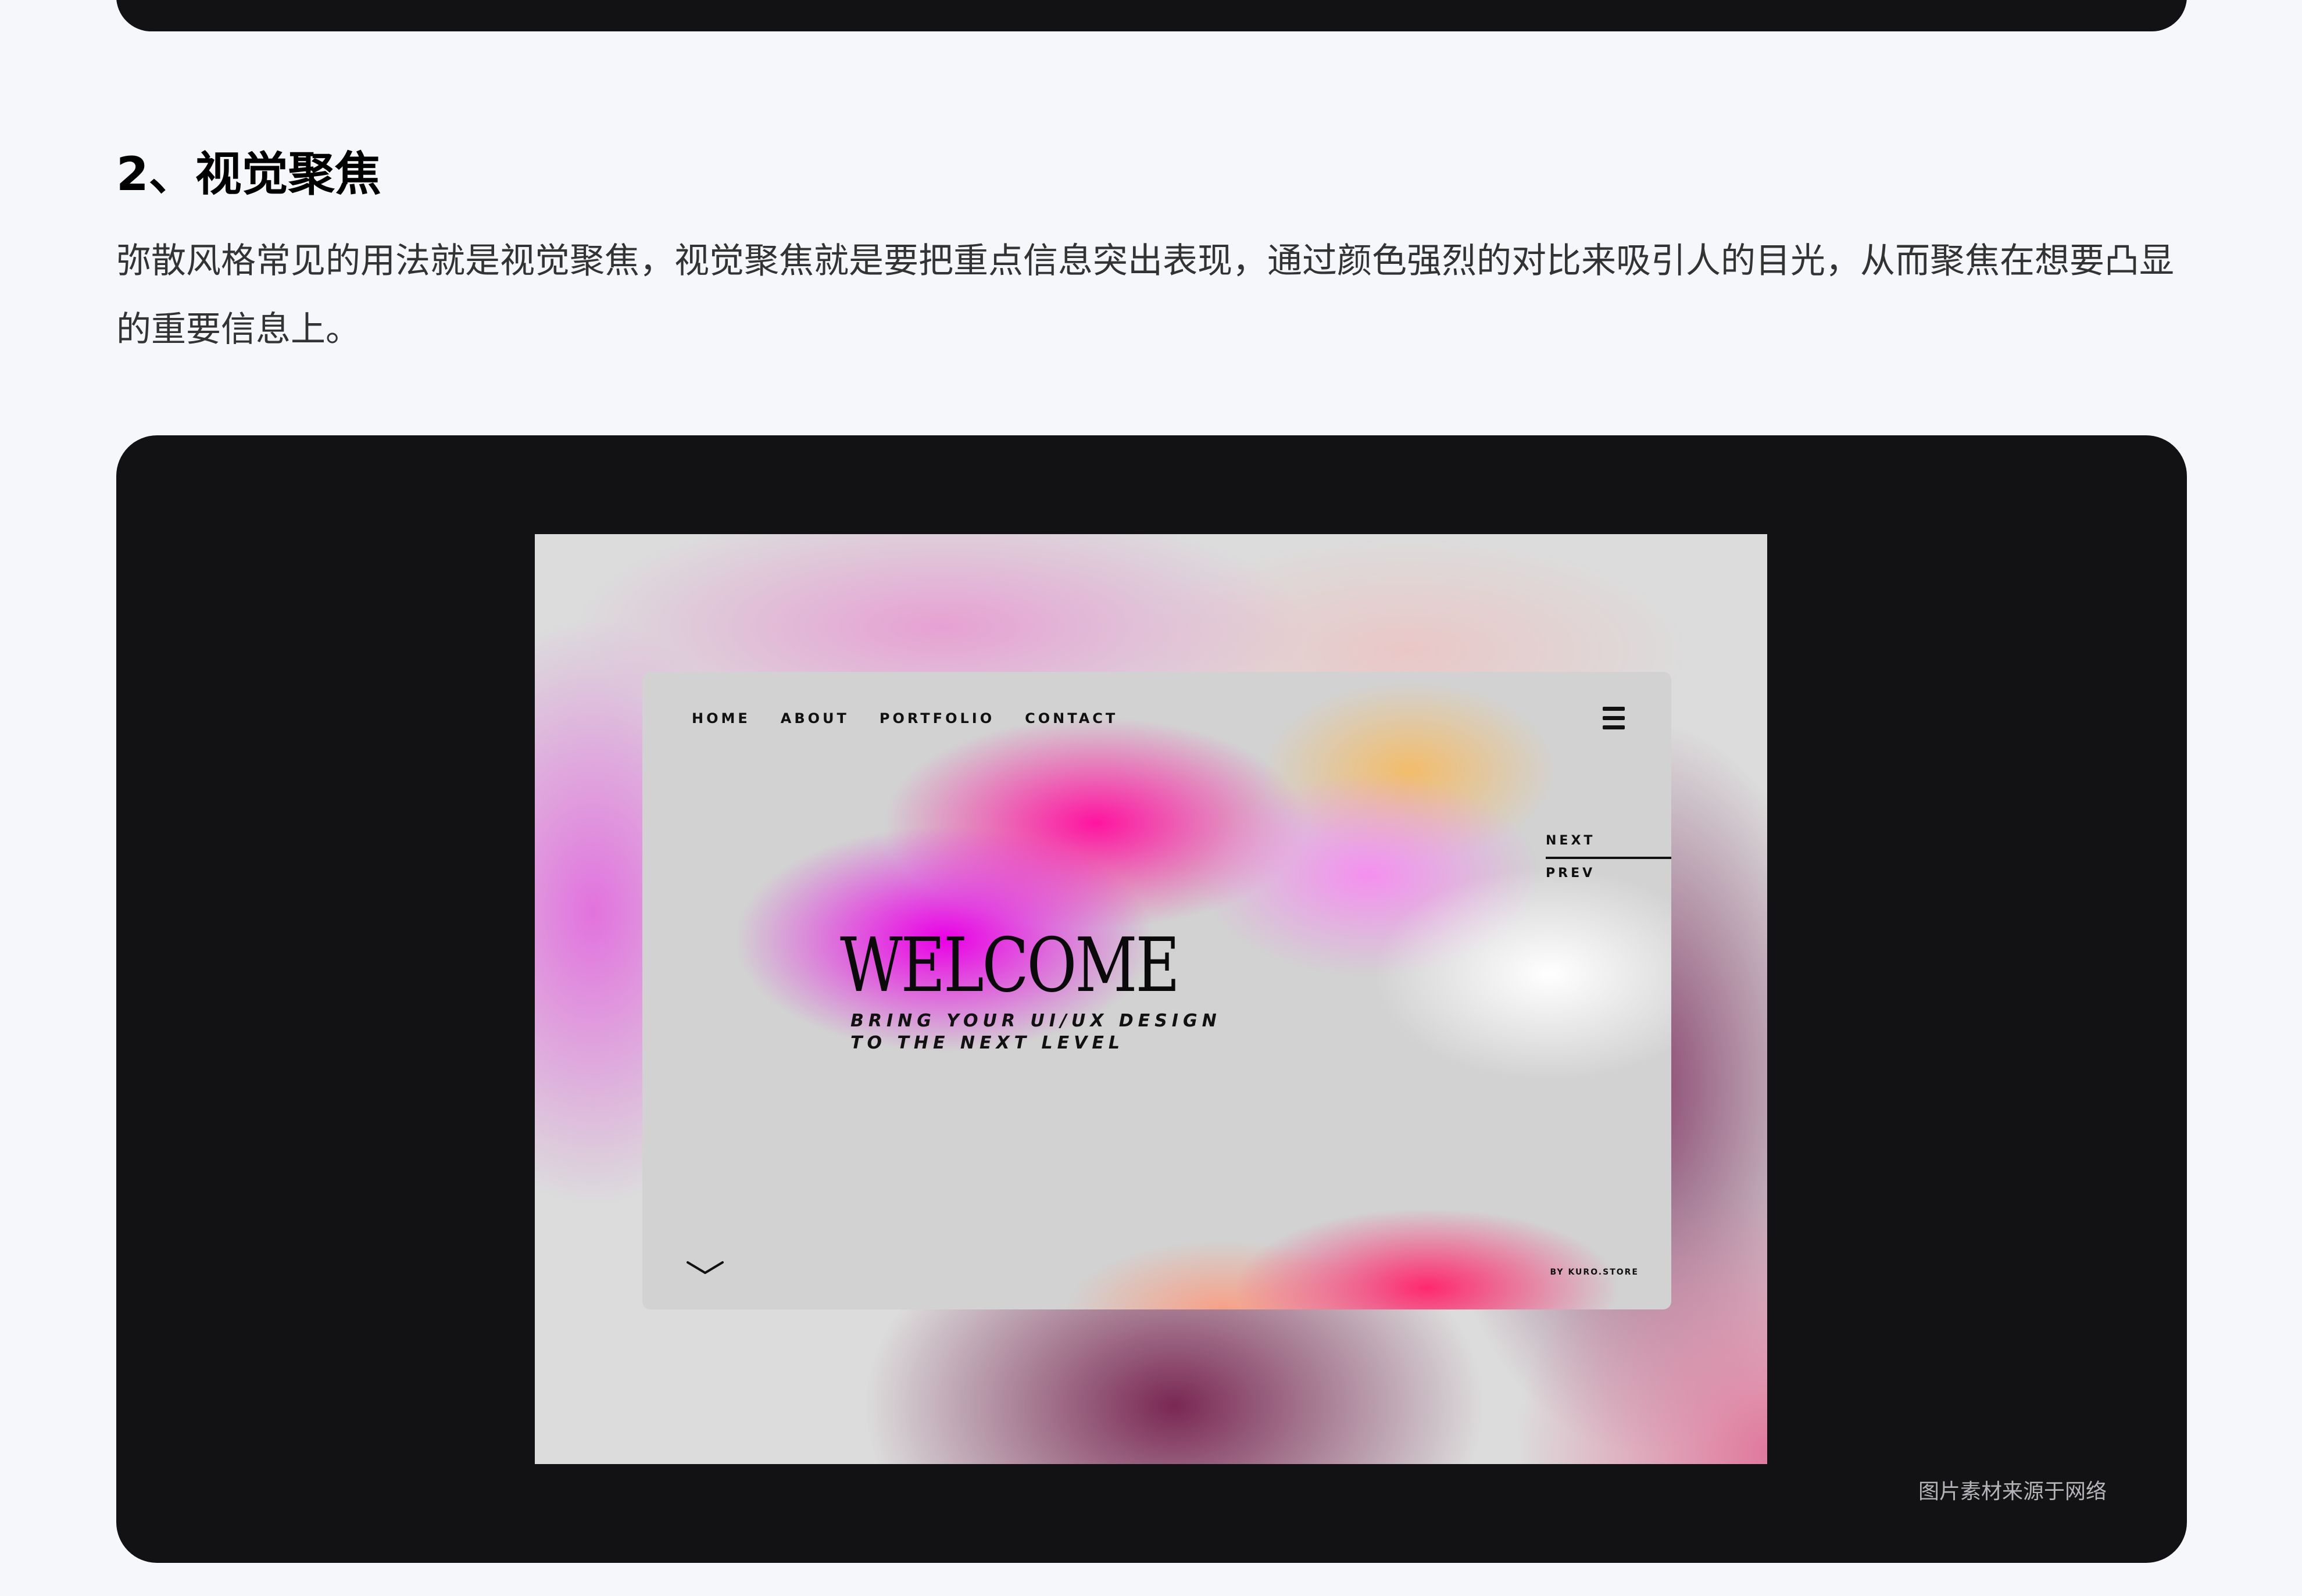 The height and width of the screenshot is (1596, 2302). Describe the element at coordinates (2012, 1492) in the screenshot. I see `image-caption: 图片素材来源于网络` at that location.